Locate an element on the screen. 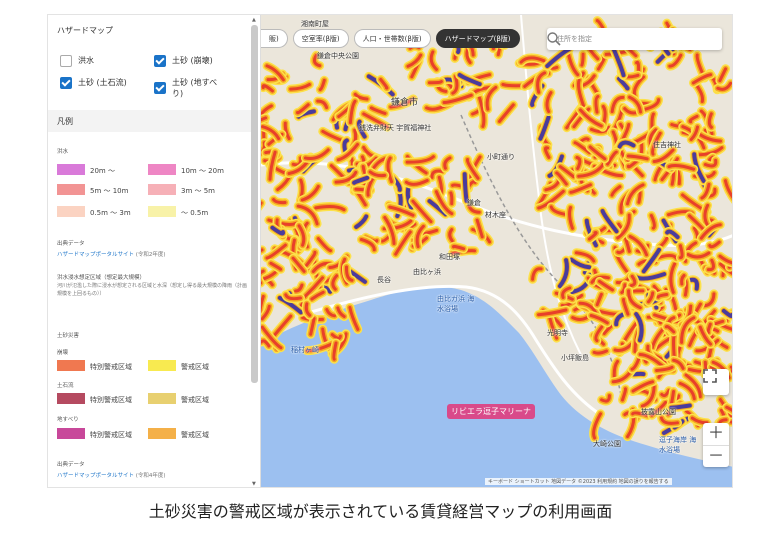  flood-source-link-text: ハザードマップポータルサイト is located at coordinates (95, 255).